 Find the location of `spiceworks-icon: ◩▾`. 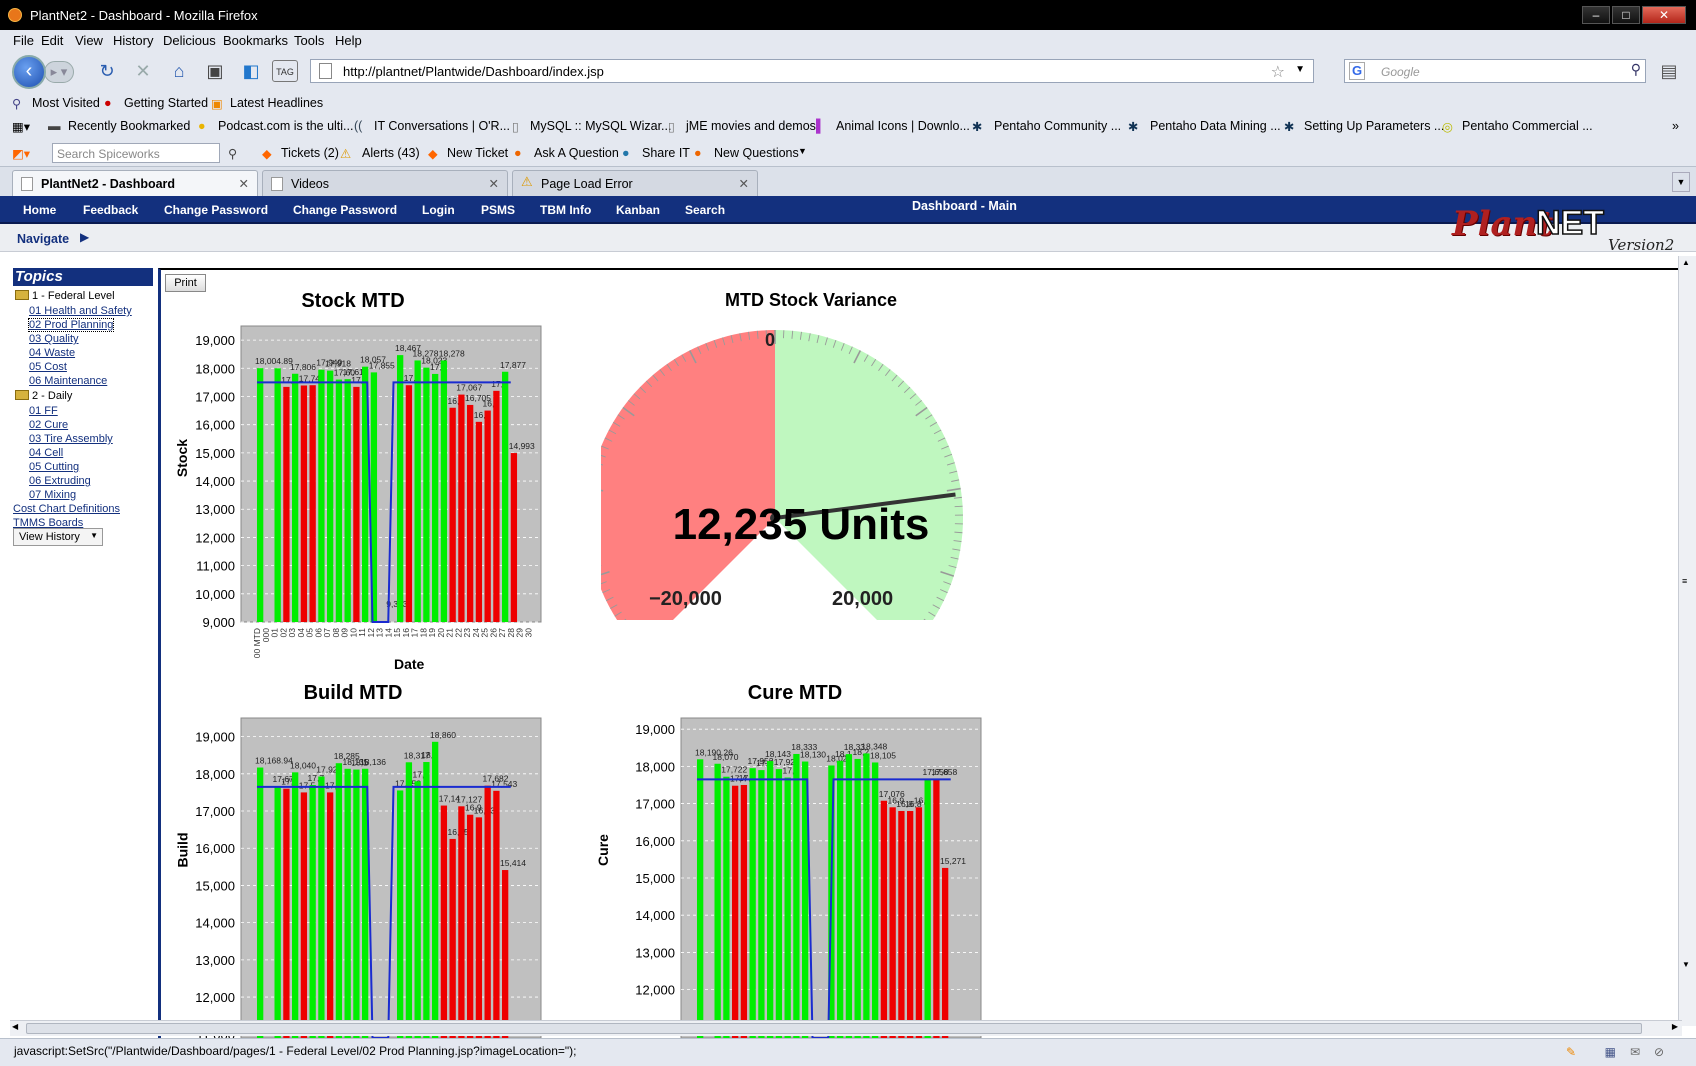

spiceworks-icon: ◩▾ is located at coordinates (21, 153).